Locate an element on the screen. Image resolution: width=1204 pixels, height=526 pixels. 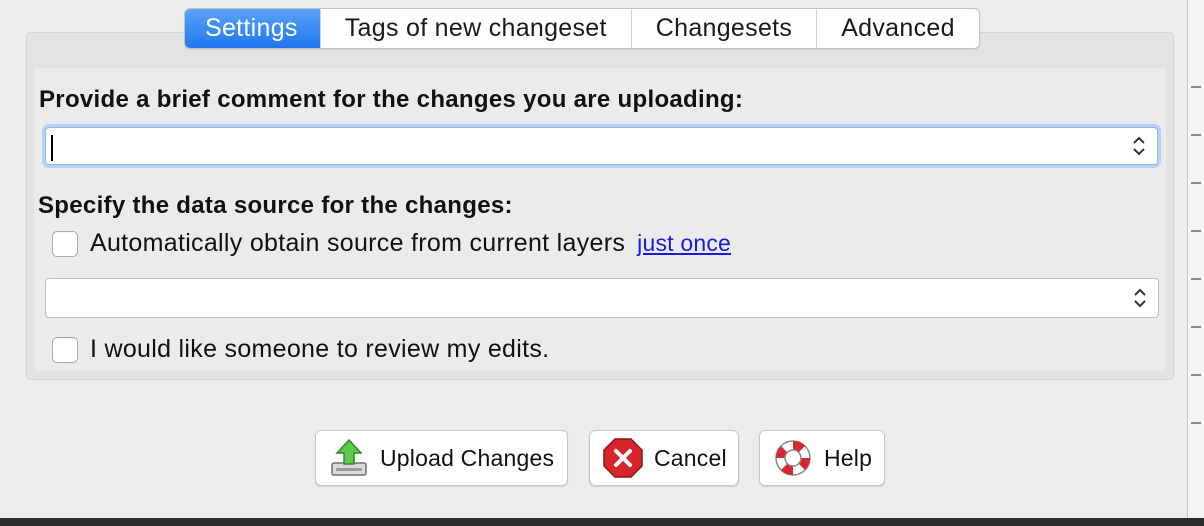
help-button: Help is located at coordinates (822, 458).